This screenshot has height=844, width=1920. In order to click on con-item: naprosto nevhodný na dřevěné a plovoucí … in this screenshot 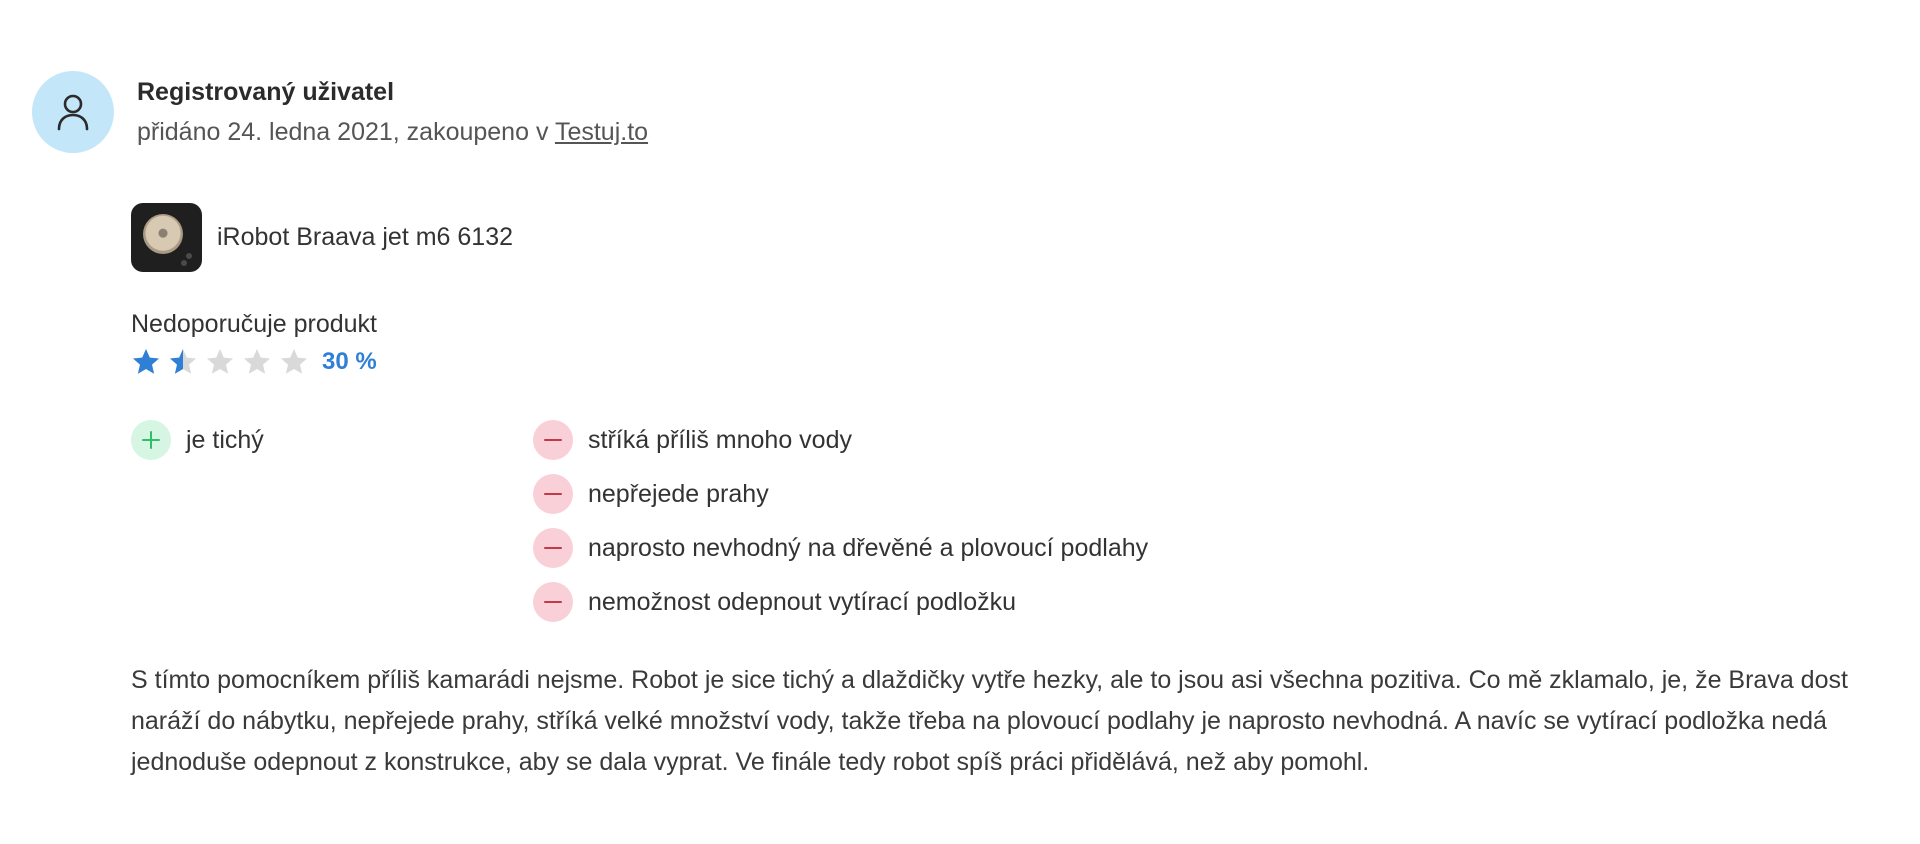, I will do `click(840, 548)`.